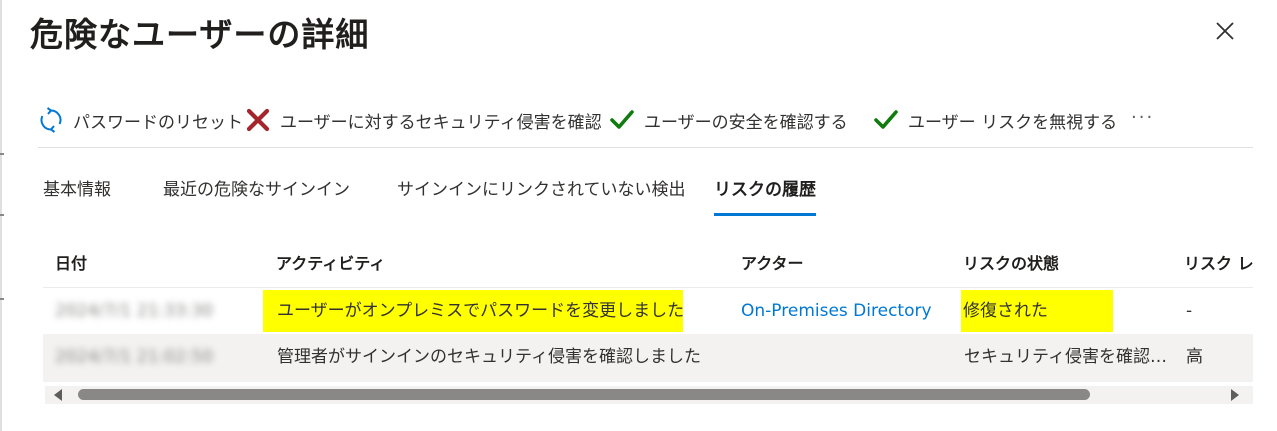  I want to click on refresh-icon, so click(51, 120).